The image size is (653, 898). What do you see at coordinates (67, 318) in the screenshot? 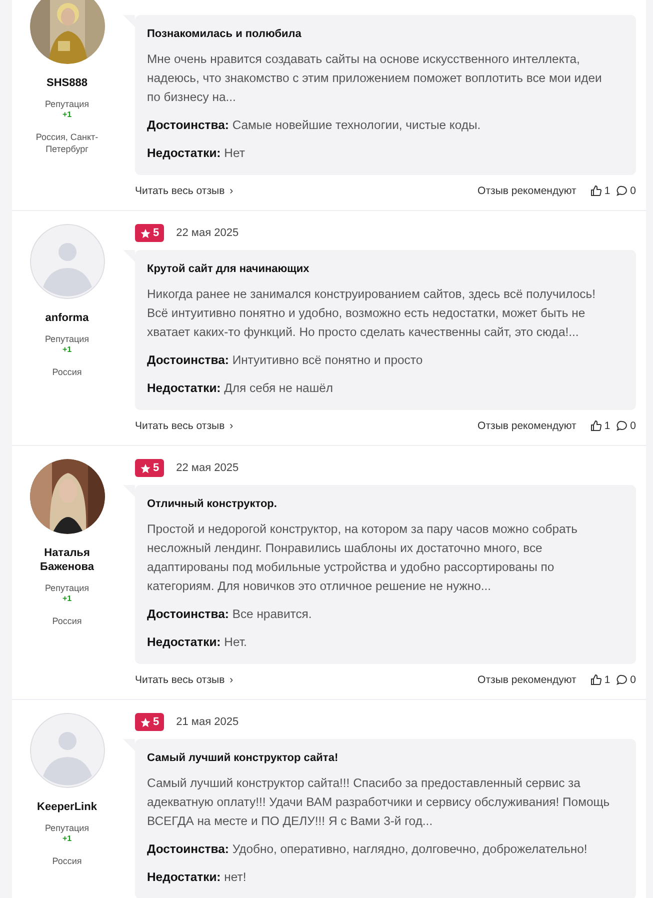
I see `author-name: anforma` at bounding box center [67, 318].